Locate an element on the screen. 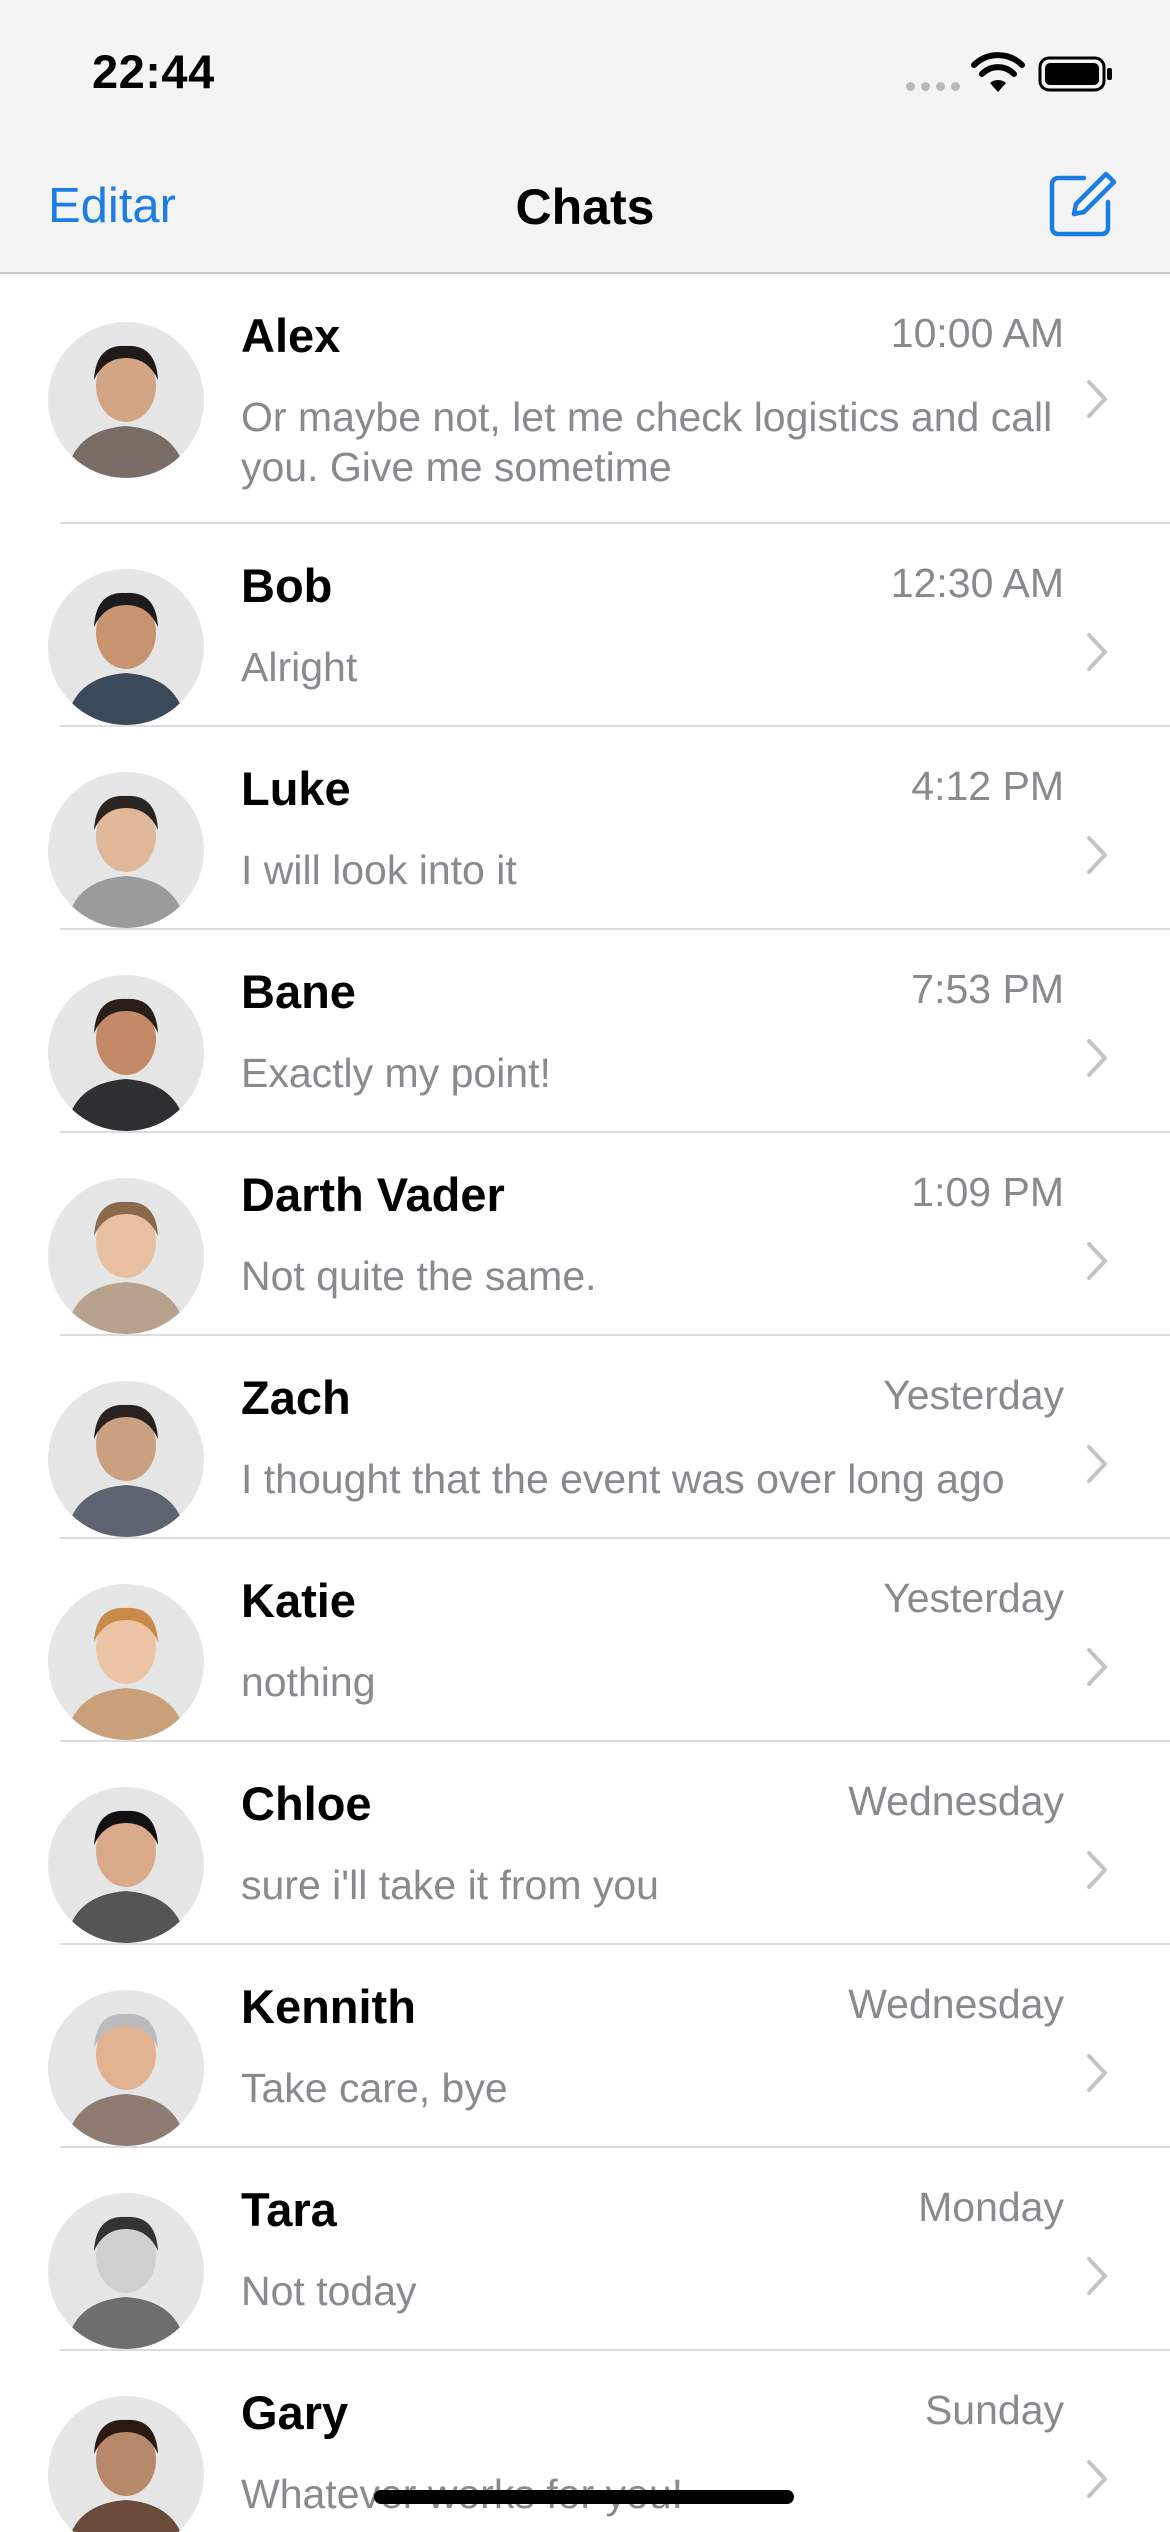  cellular-signal-icon is located at coordinates (933, 87).